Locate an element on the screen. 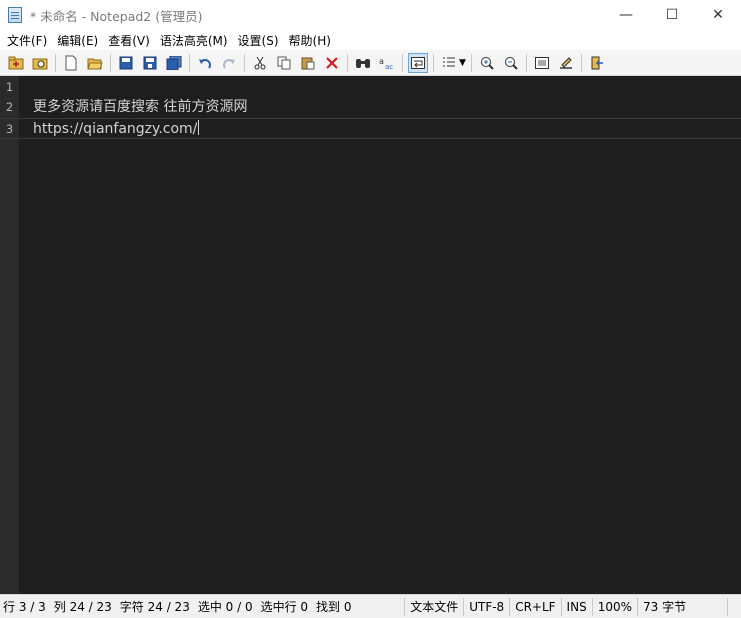 This screenshot has height=618, width=741. line-number-gutter is located at coordinates (9, 335).